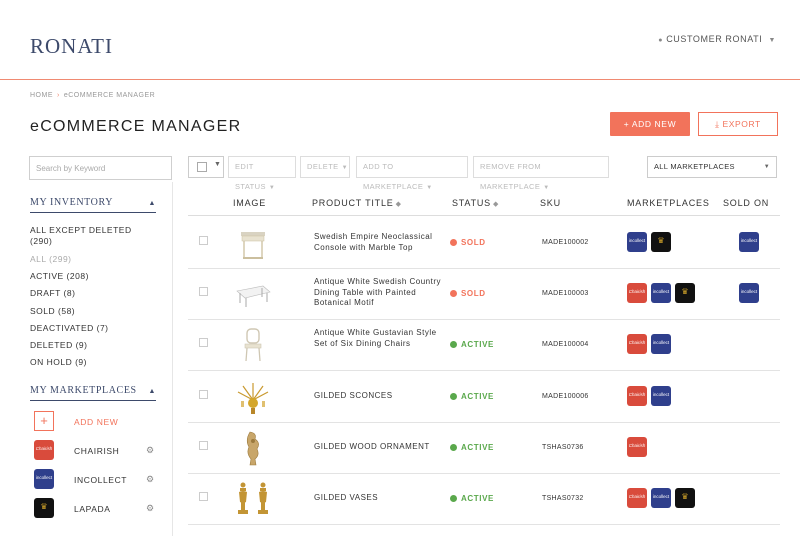  I want to click on sidebar-item-all: ALL (299), so click(51, 259).